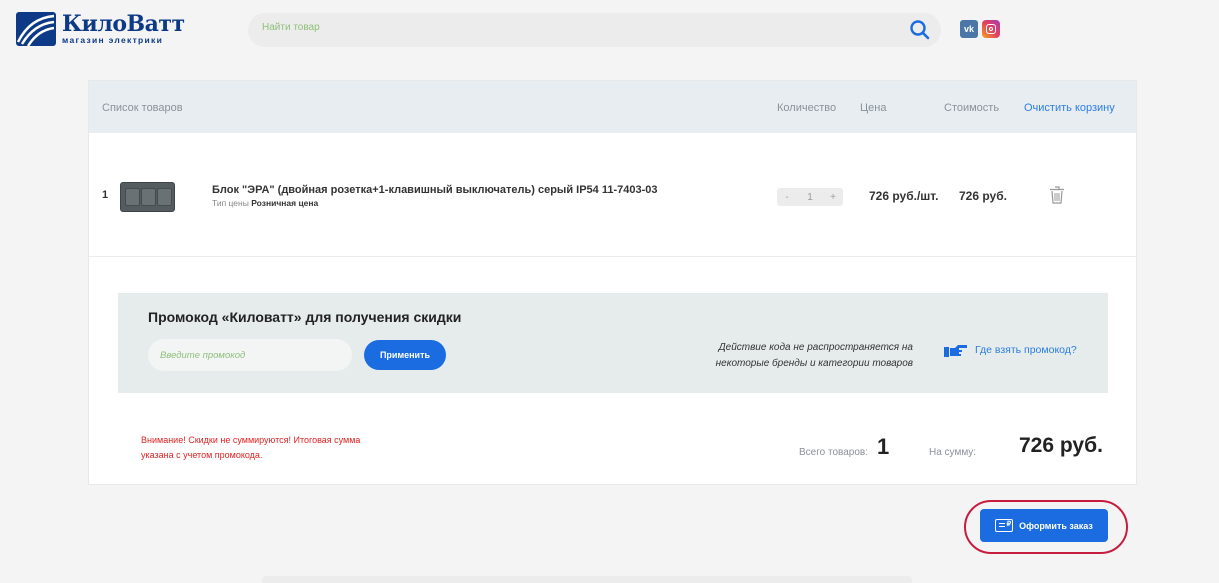 The height and width of the screenshot is (583, 1219). I want to click on logo-wave-icon, so click(36, 29).